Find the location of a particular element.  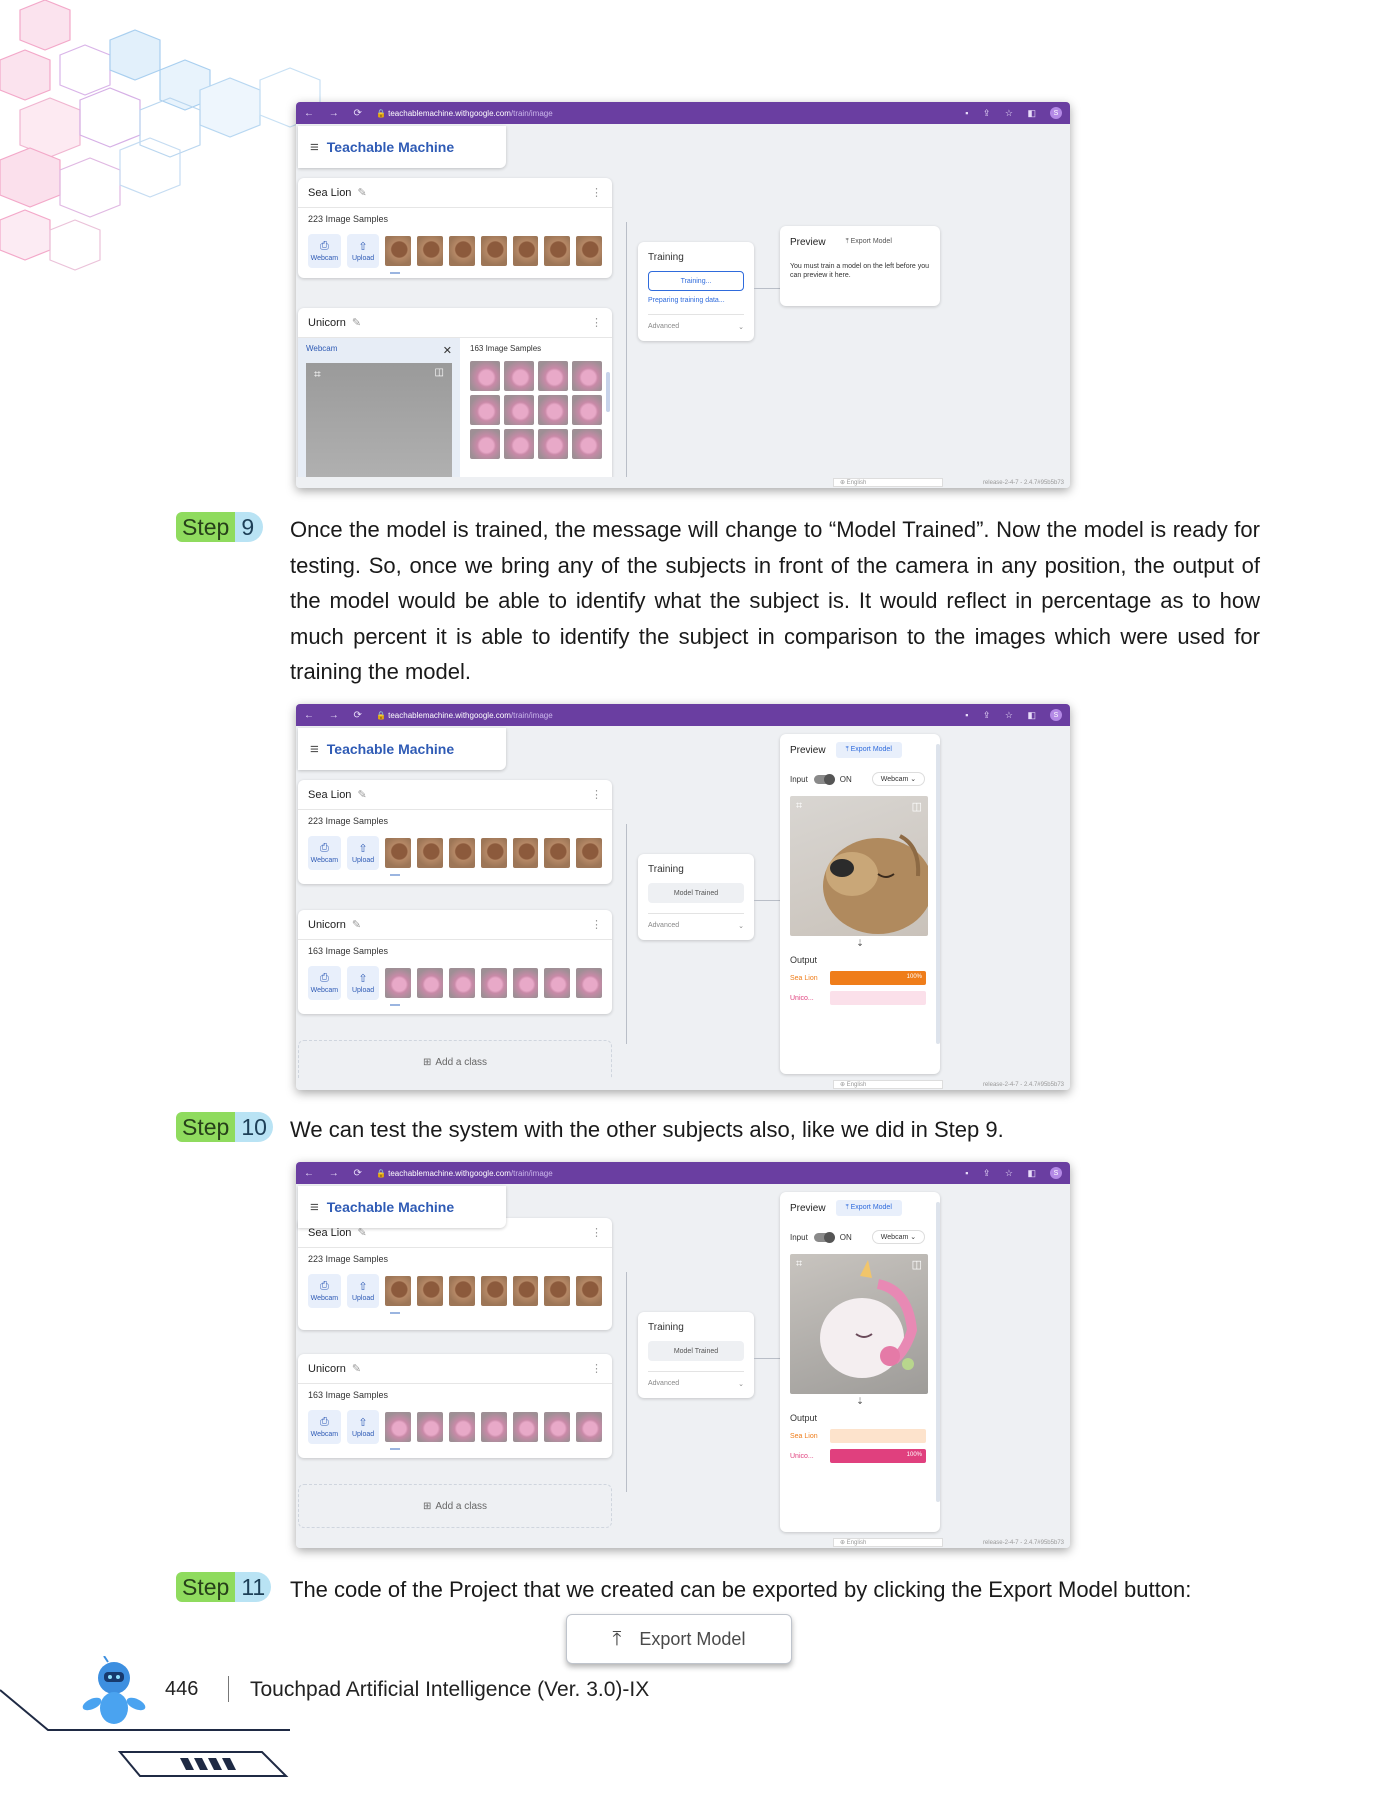

browser-tool-icons: ▪ ⇪ ☆ ◧ is located at coordinates (1003, 715).